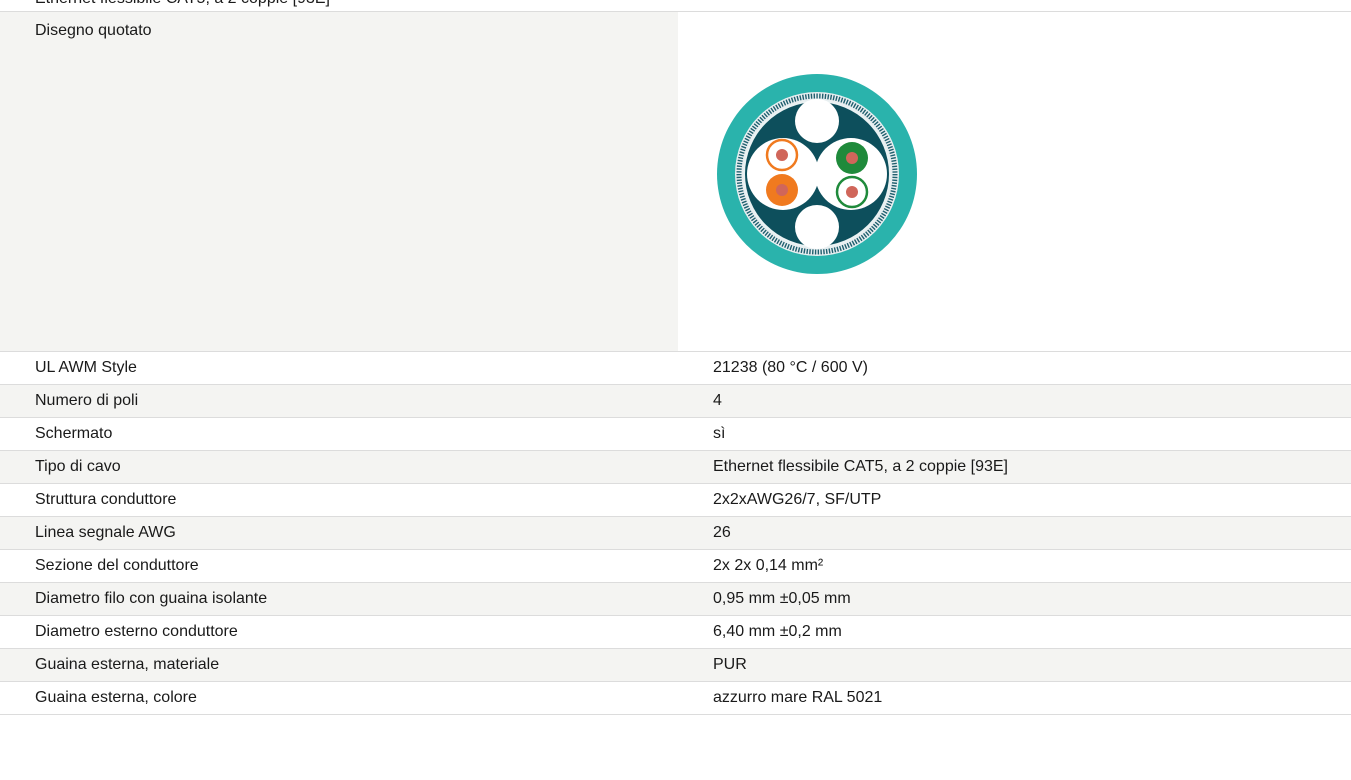 Image resolution: width=1351 pixels, height=780 pixels. What do you see at coordinates (339, 533) in the screenshot?
I see `spec-label: Linea segnale AWG` at bounding box center [339, 533].